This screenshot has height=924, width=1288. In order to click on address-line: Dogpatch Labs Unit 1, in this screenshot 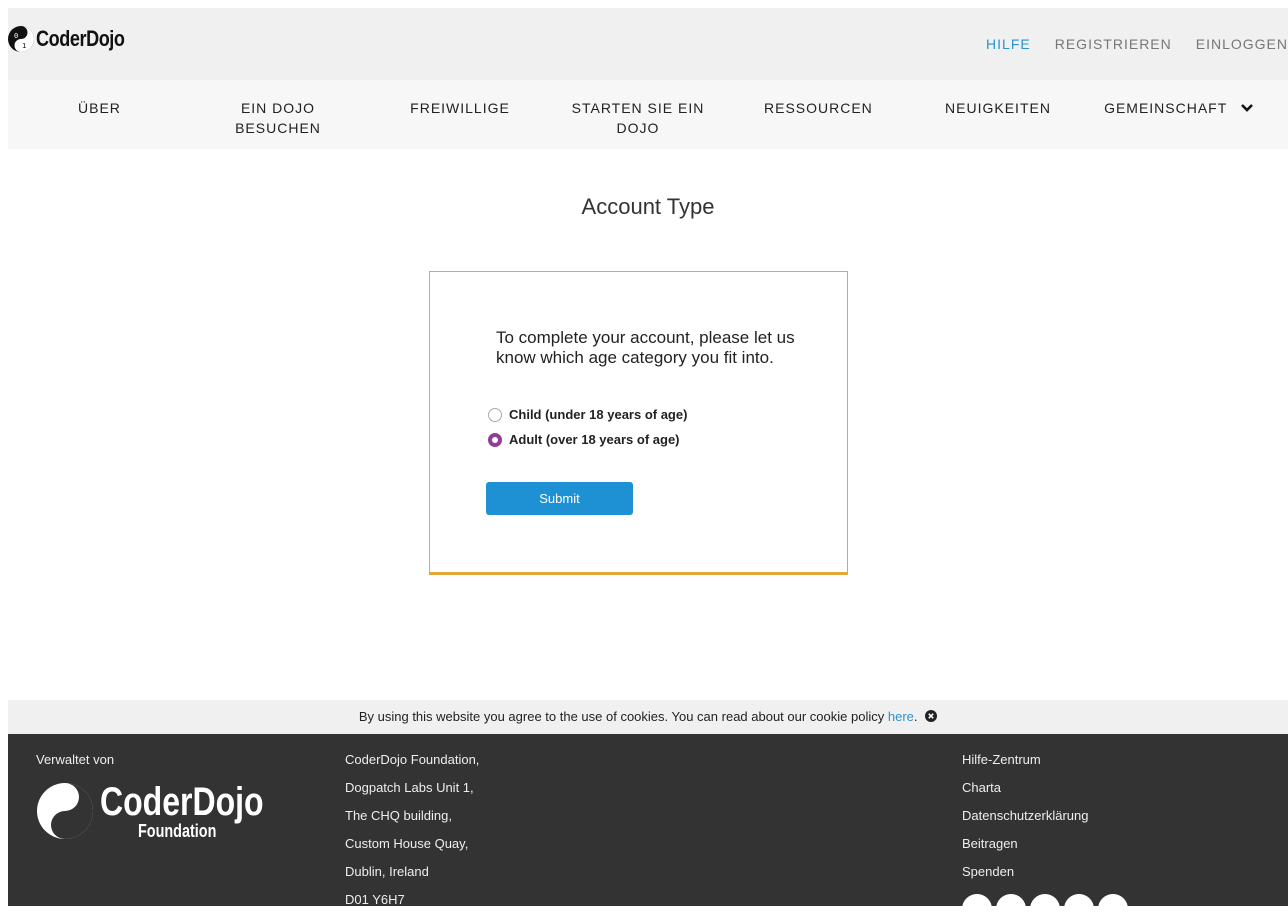, I will do `click(409, 787)`.